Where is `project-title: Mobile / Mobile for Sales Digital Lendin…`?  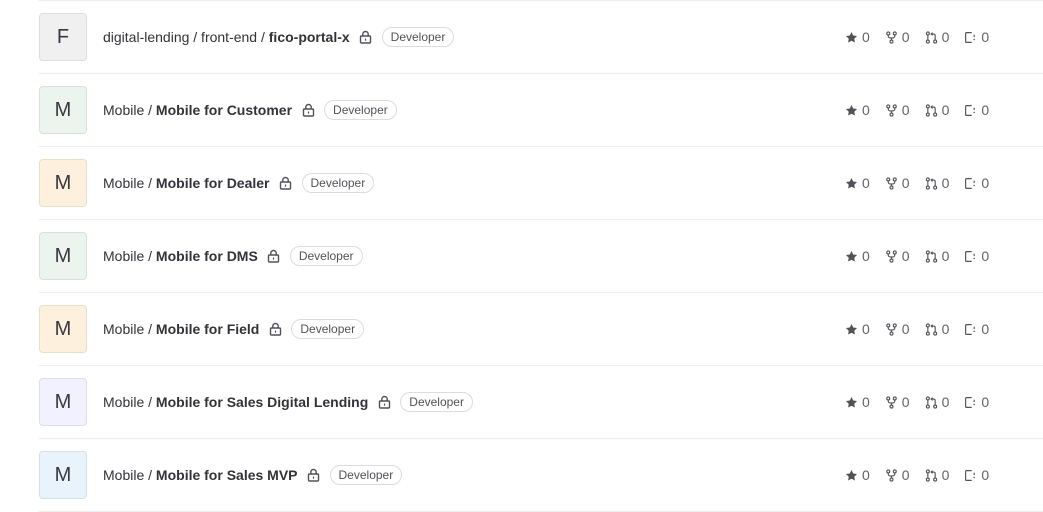 project-title: Mobile / Mobile for Sales Digital Lendin… is located at coordinates (288, 402).